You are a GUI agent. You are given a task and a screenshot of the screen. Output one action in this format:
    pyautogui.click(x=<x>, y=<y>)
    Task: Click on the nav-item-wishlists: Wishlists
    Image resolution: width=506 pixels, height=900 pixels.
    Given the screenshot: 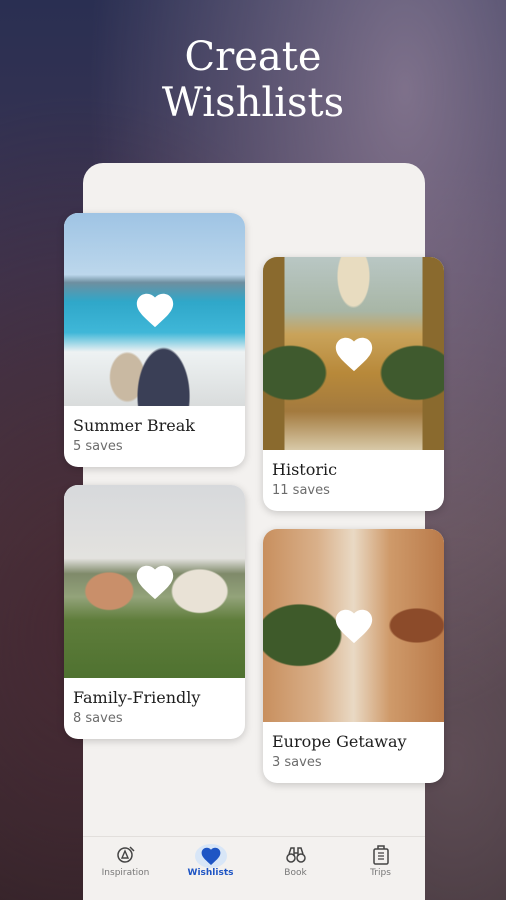 What is the action you would take?
    pyautogui.click(x=210, y=868)
    